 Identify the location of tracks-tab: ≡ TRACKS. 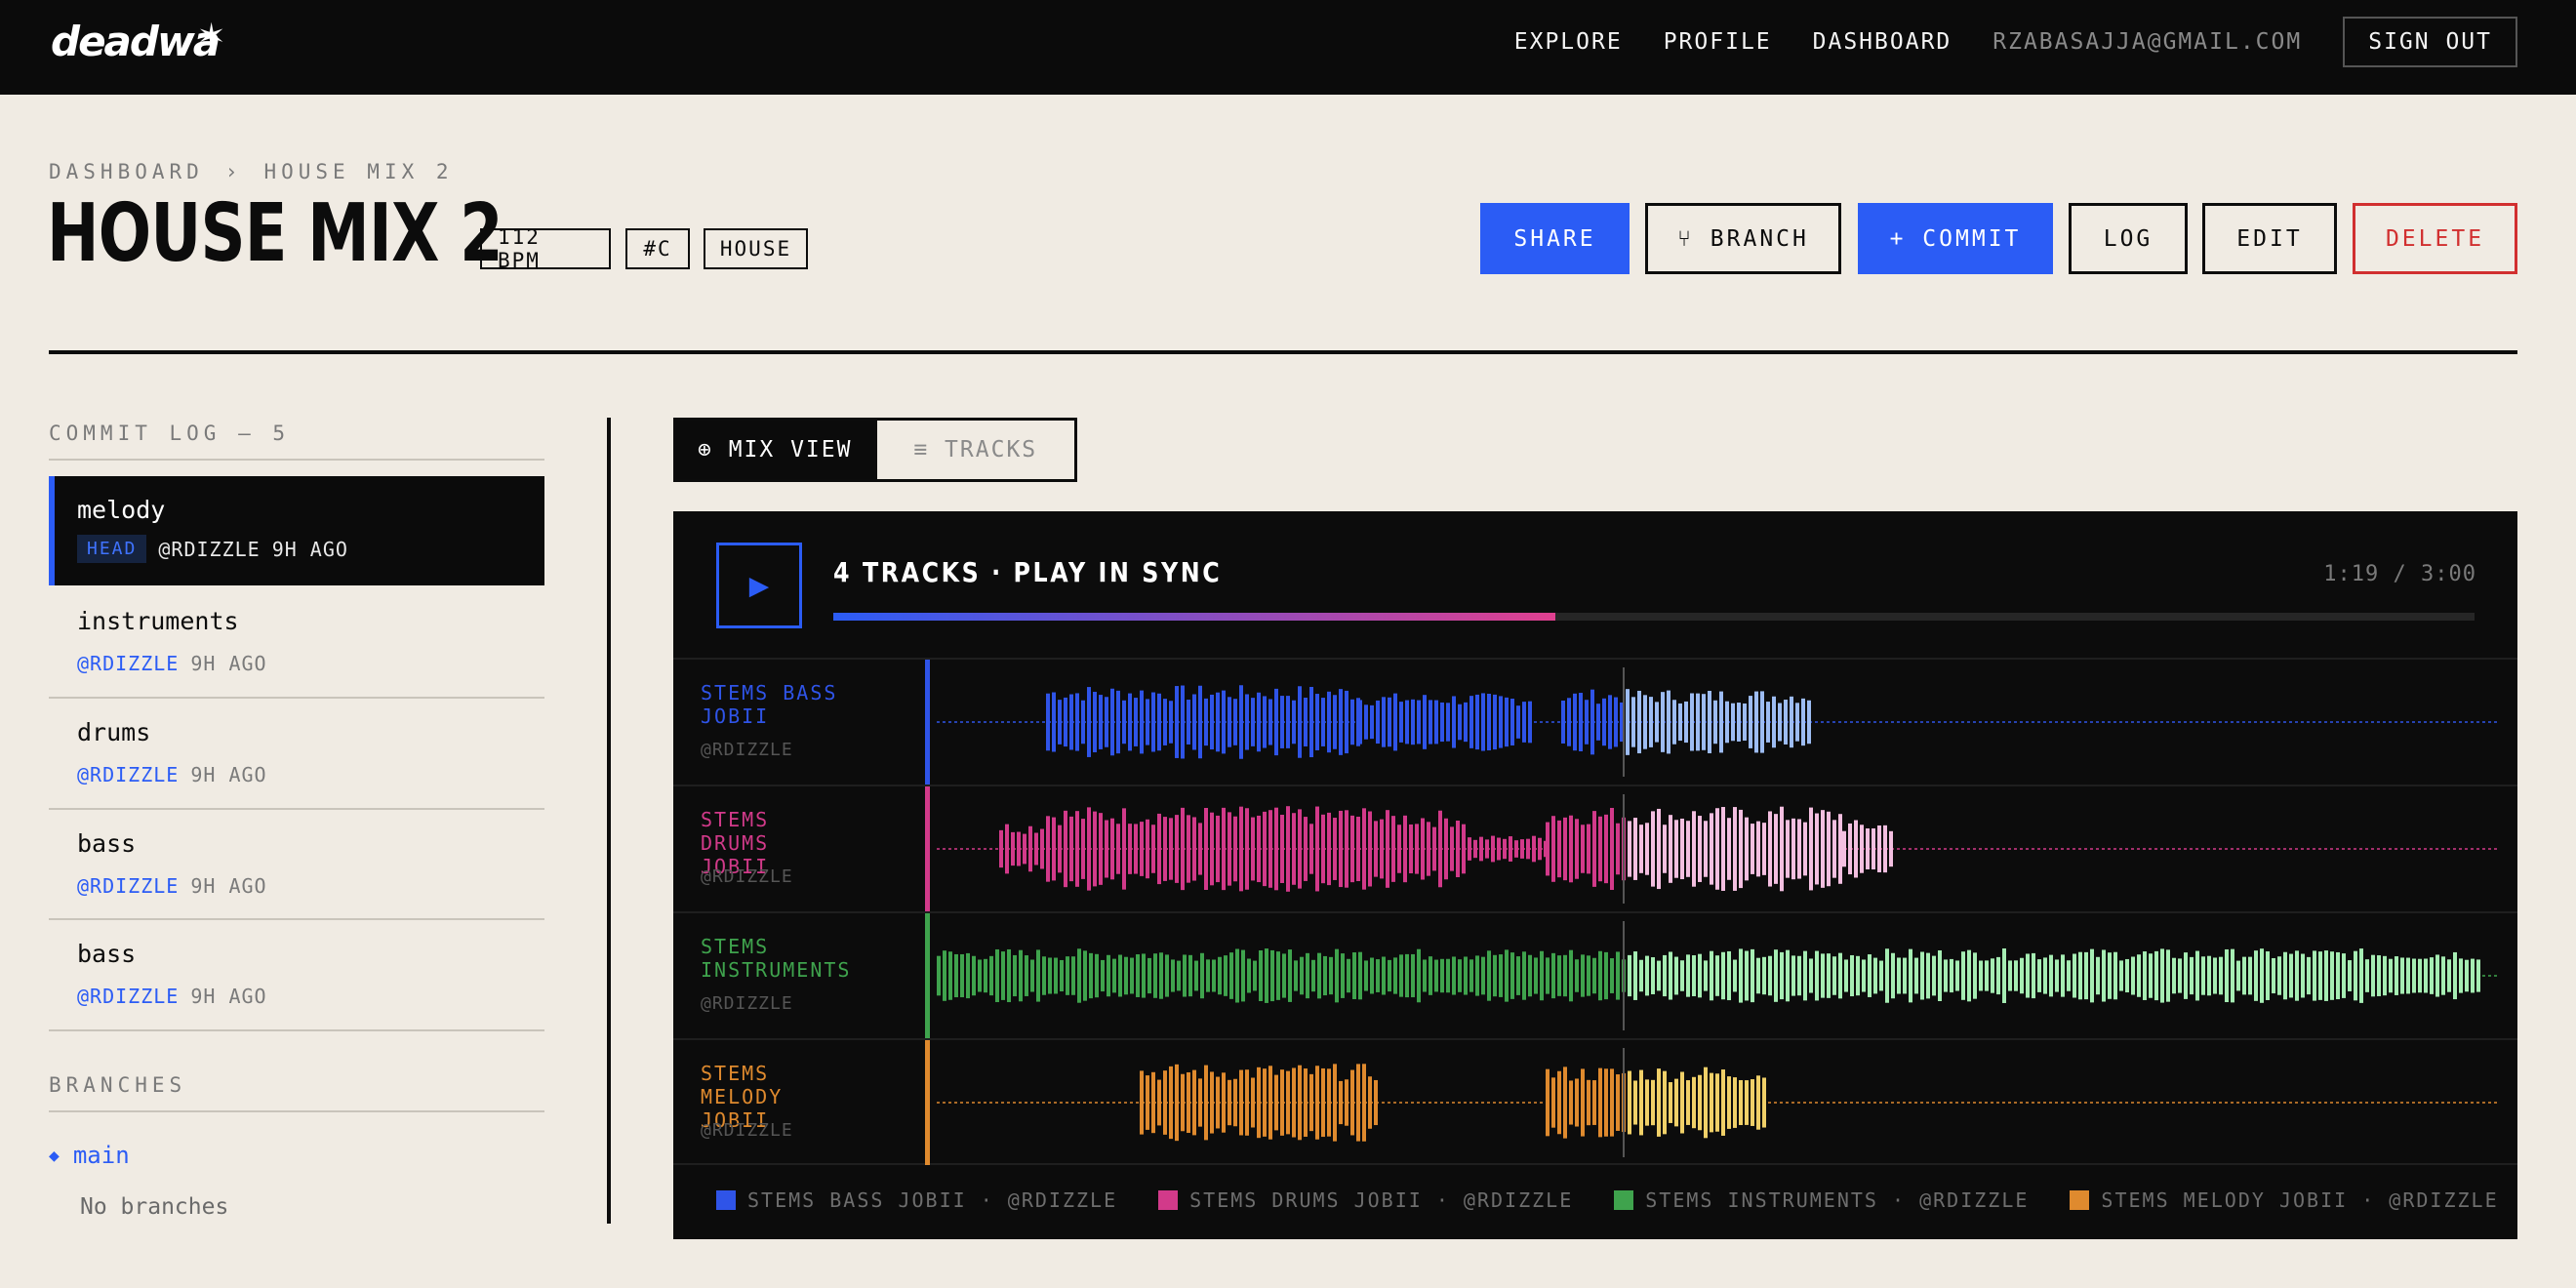
(973, 450).